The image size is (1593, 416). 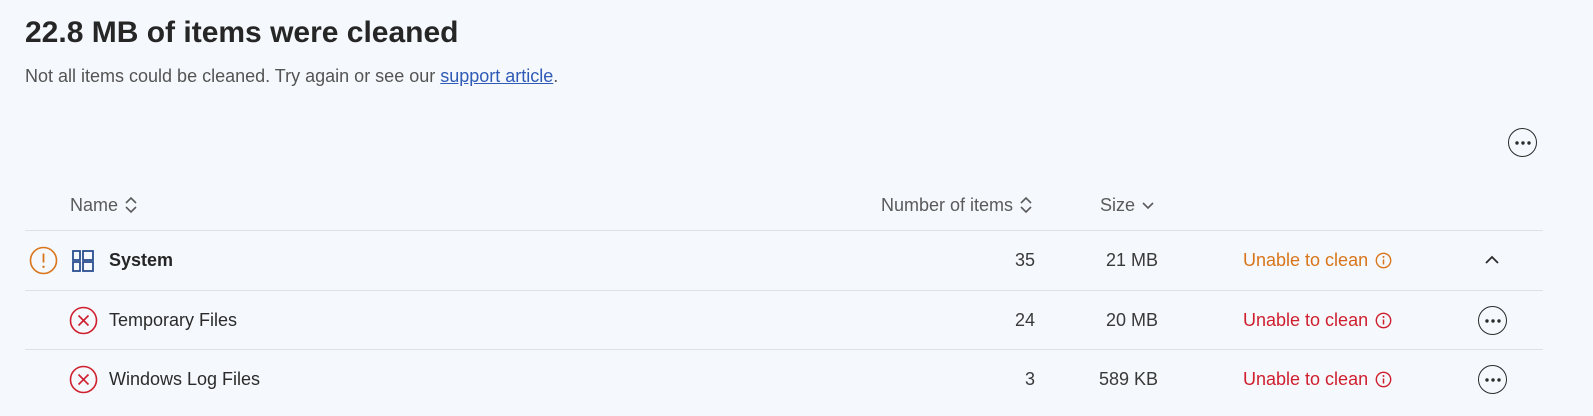 I want to click on table-row-temporary-files: Temporary Files 24 20 MB Unable to clean, so click(x=784, y=320).